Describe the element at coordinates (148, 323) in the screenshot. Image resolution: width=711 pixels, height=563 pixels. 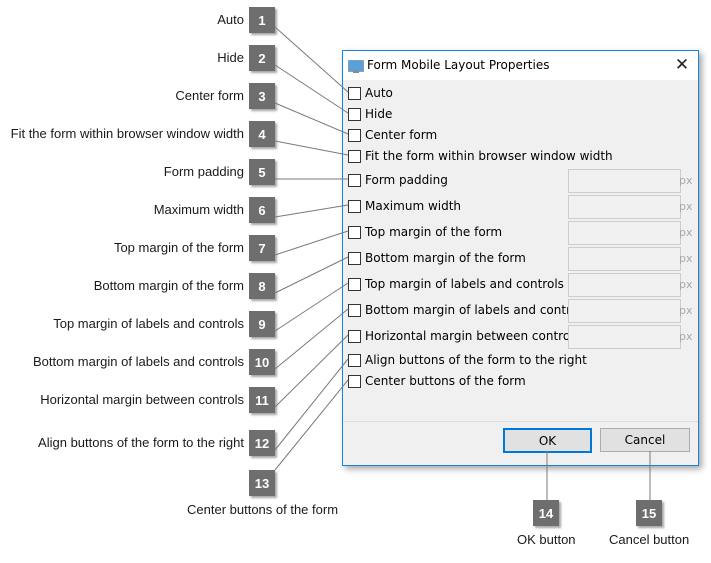
I see `callout-label-9: Top margin of labels and controls` at that location.